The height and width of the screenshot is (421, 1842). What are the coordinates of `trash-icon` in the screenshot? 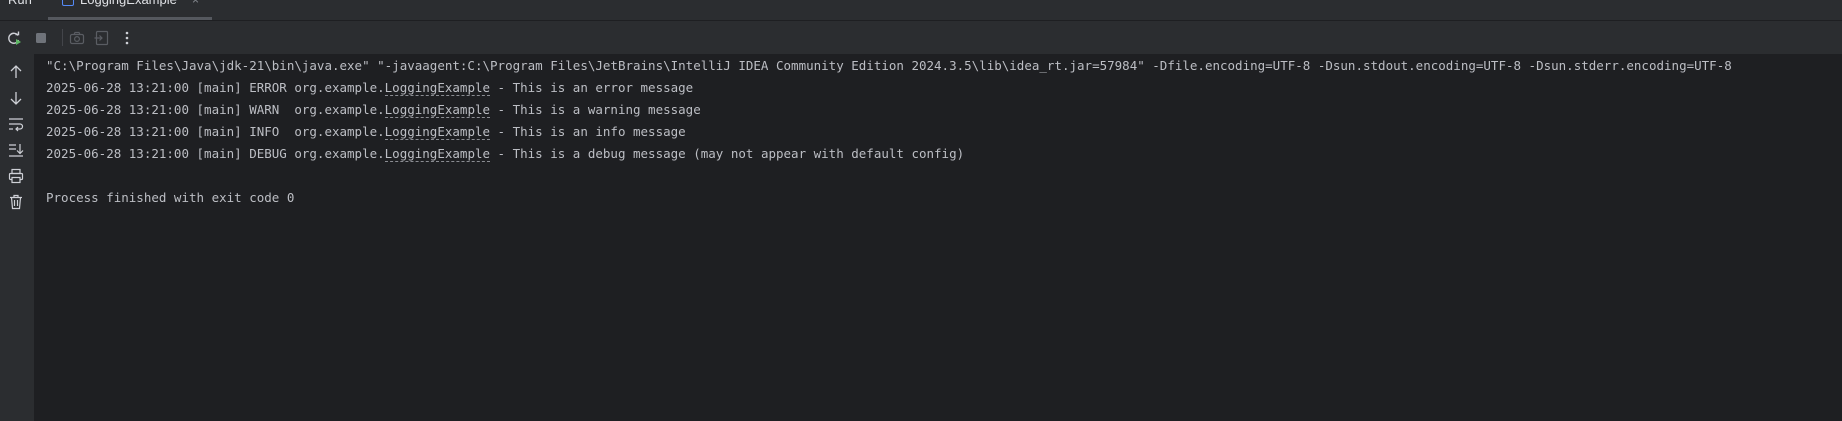 It's located at (16, 202).